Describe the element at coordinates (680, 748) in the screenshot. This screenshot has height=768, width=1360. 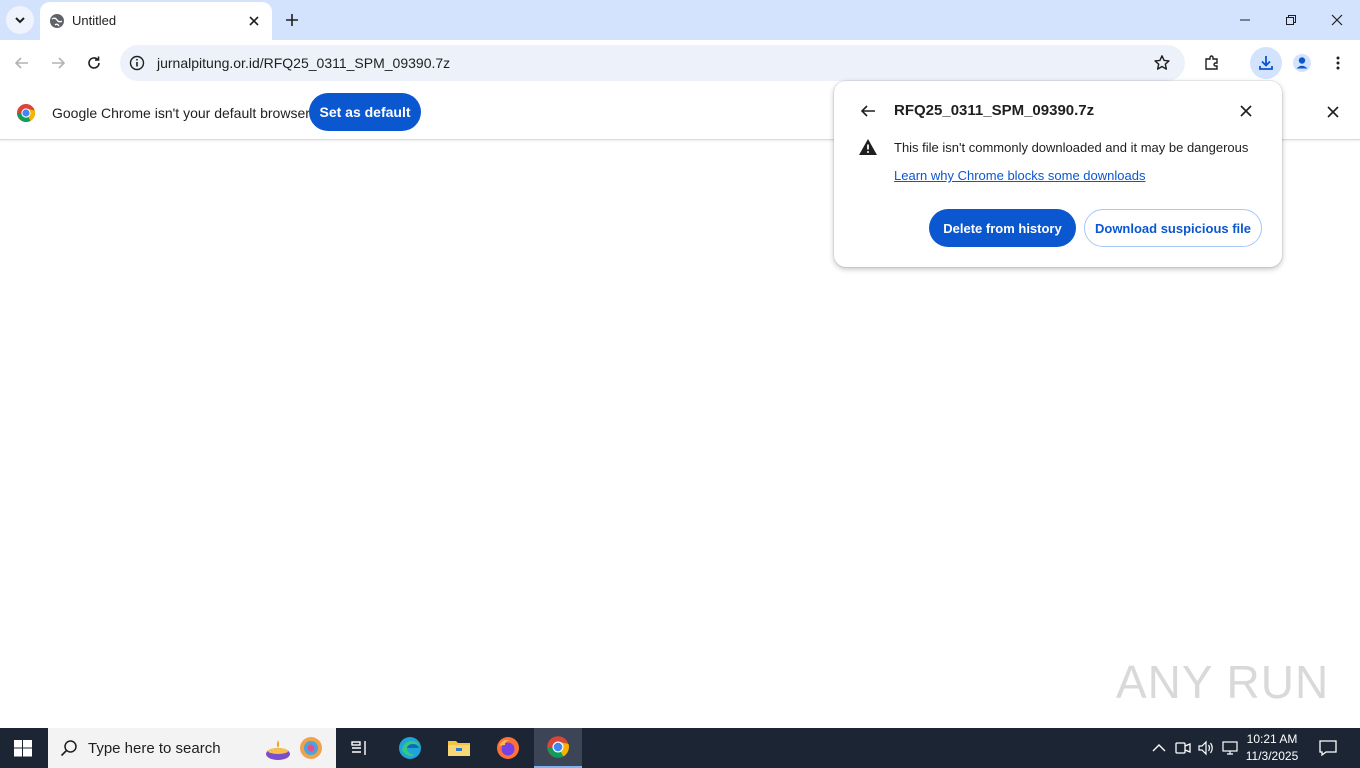
I see `taskbar: Type here to search 10:21 AM 11/3/2025` at that location.